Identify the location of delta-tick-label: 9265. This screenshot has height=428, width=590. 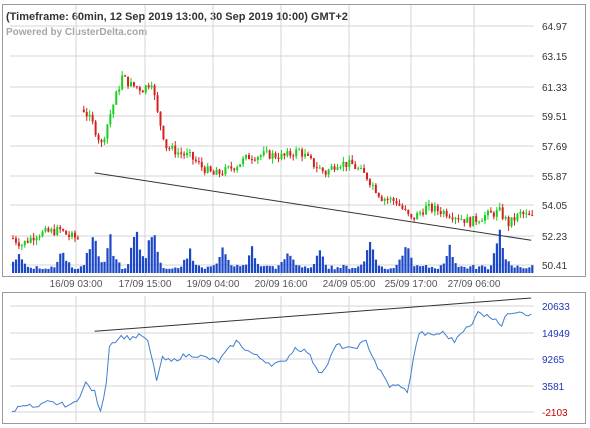
(553, 360).